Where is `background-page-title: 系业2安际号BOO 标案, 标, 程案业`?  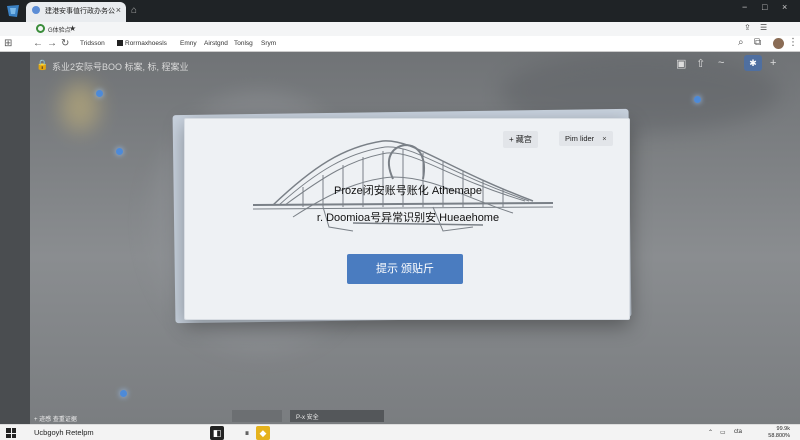
background-page-title: 系业2安际号BOO 标案, 标, 程案业 is located at coordinates (120, 67).